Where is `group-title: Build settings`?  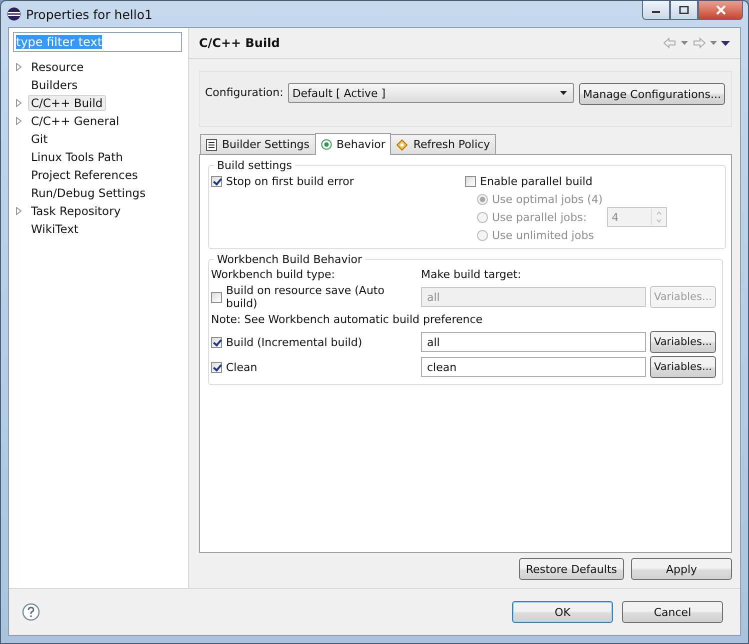
group-title: Build settings is located at coordinates (254, 165).